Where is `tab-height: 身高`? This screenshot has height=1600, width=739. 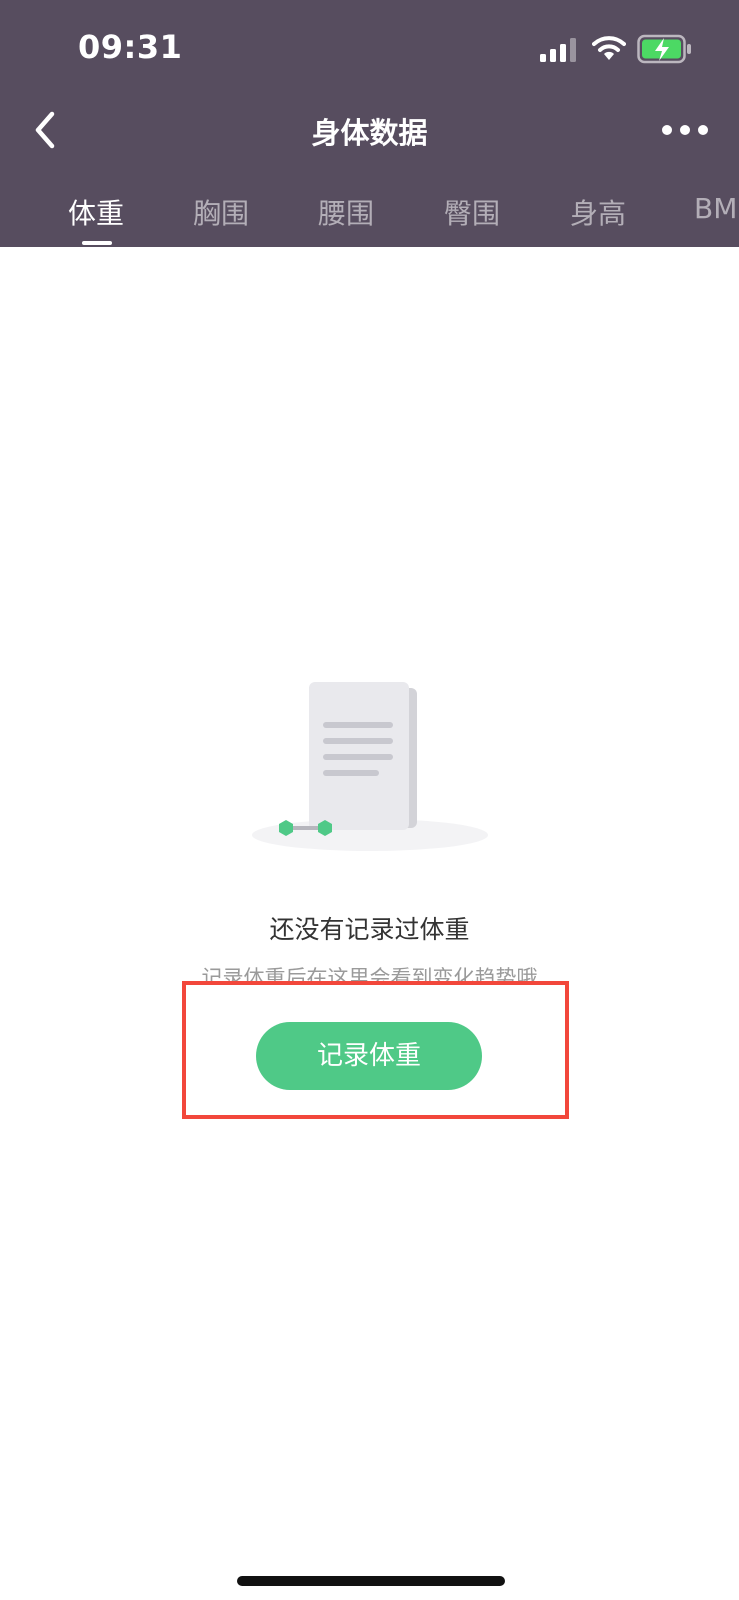
tab-height: 身高 is located at coordinates (598, 212).